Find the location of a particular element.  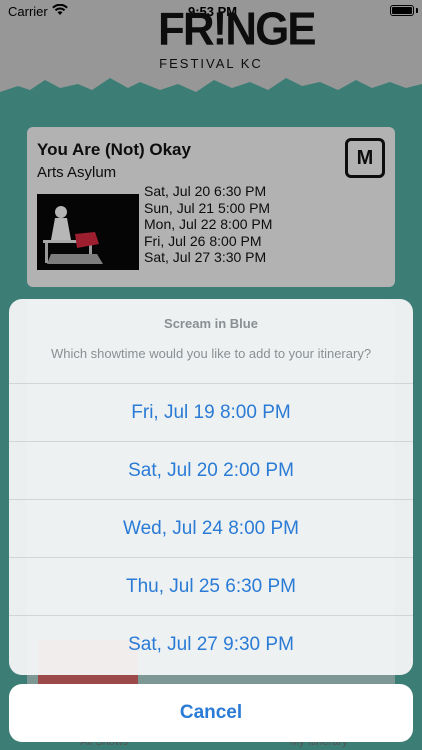

cancel-button: Cancel is located at coordinates (211, 713).